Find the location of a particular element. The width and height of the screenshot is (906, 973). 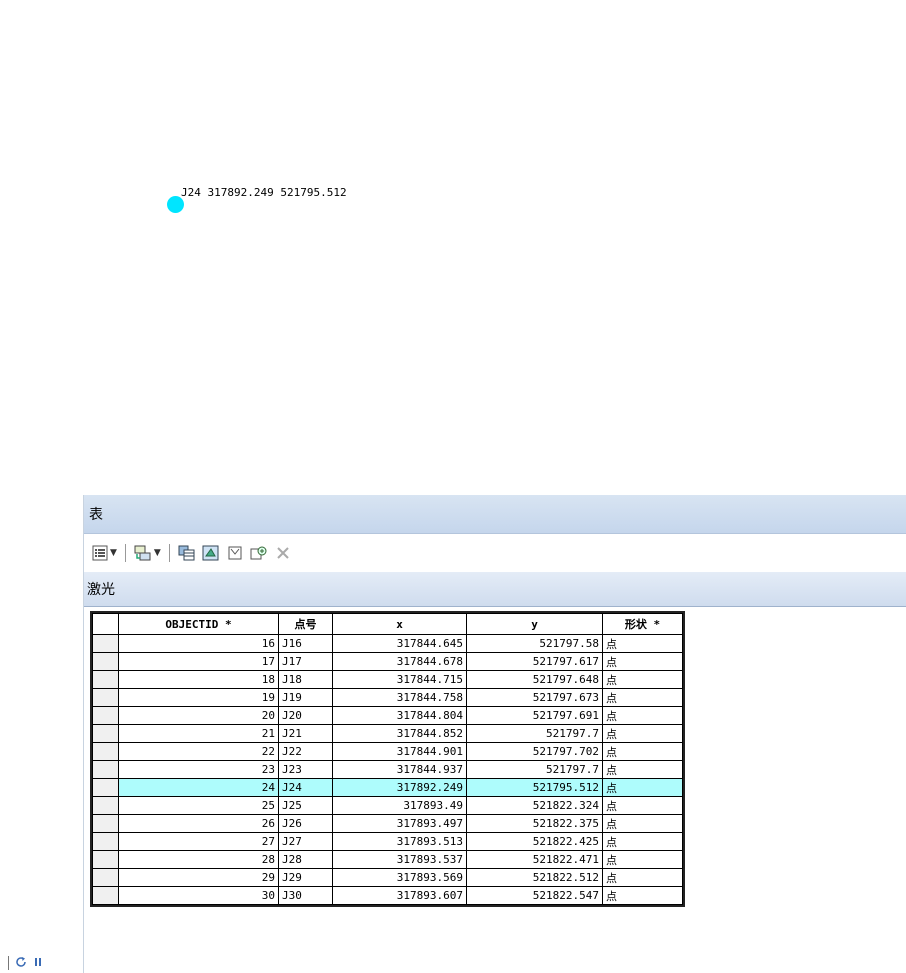

window-titlebar: 表 is located at coordinates (495, 514).